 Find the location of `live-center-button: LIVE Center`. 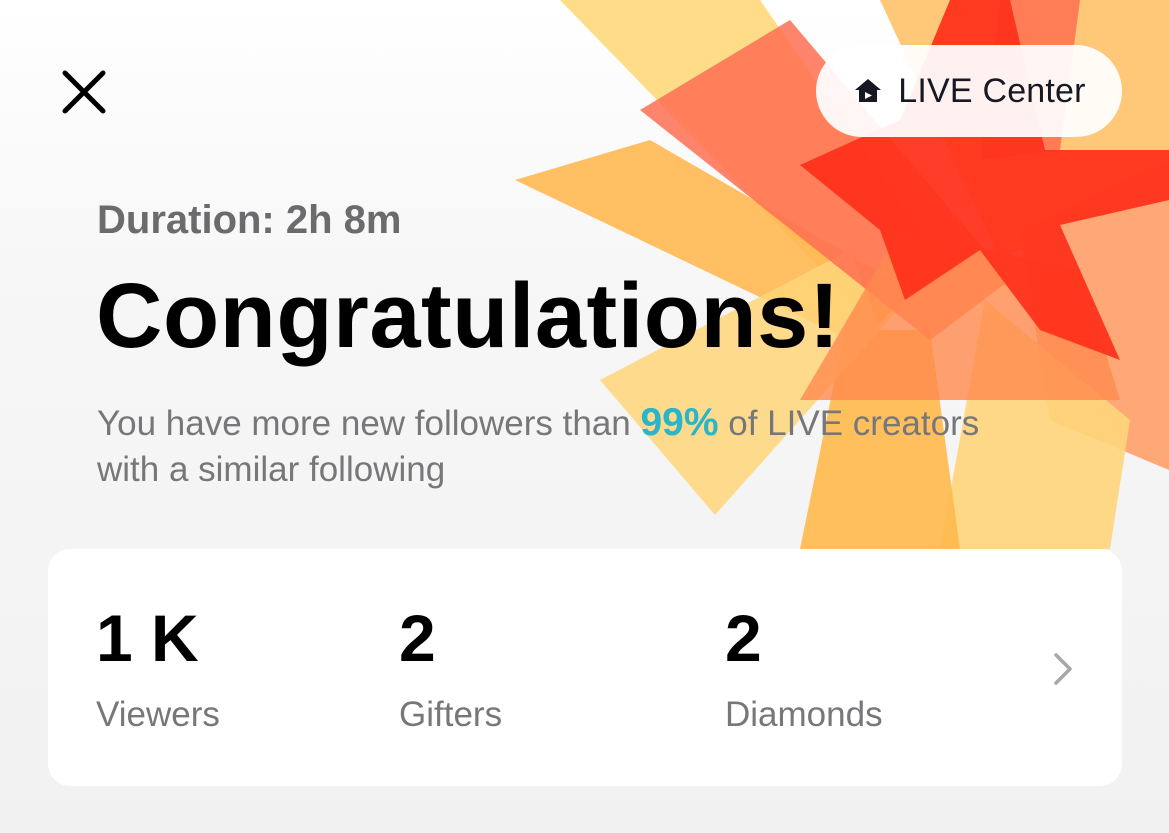

live-center-button: LIVE Center is located at coordinates (969, 91).